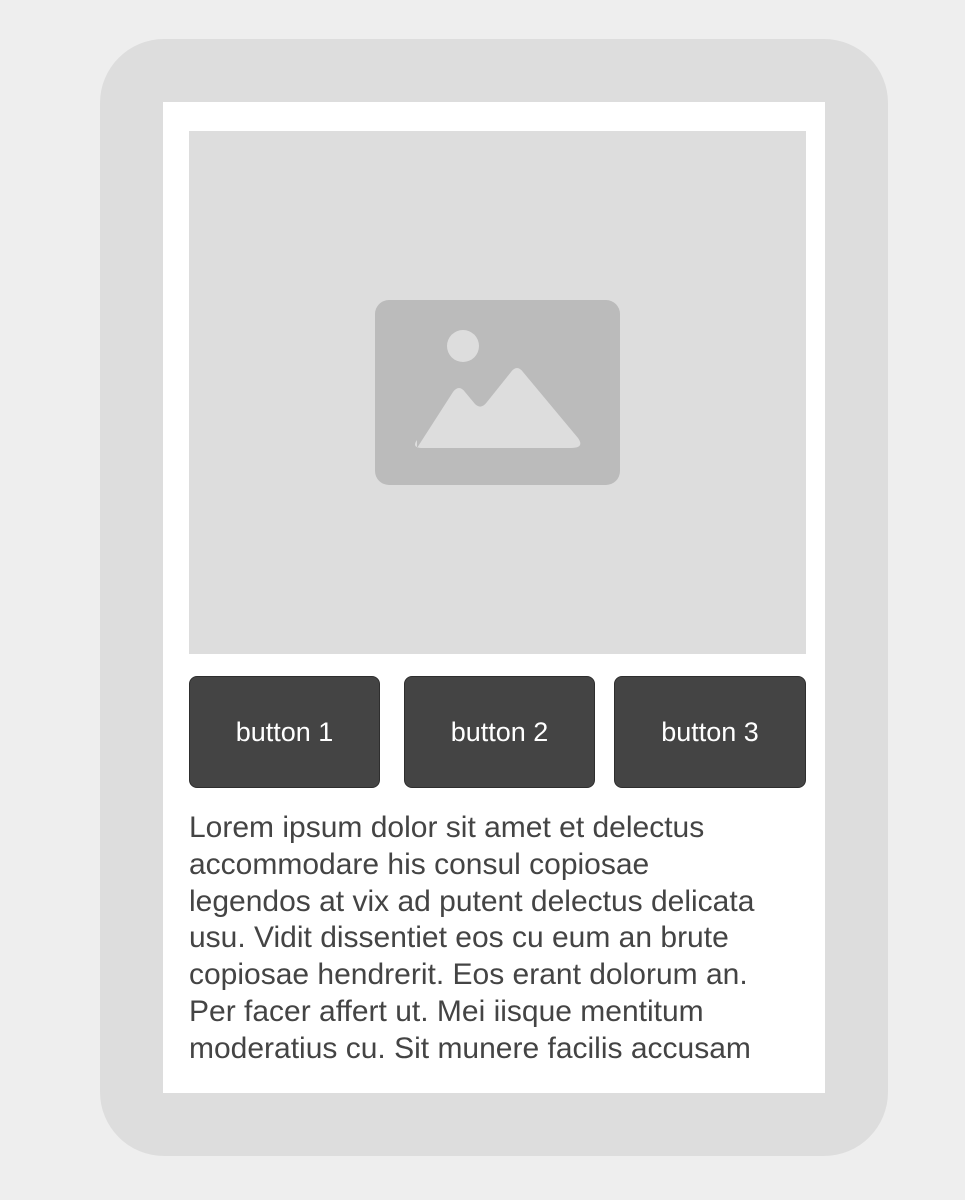  Describe the element at coordinates (497, 392) in the screenshot. I see `image-placeholder-icon` at that location.